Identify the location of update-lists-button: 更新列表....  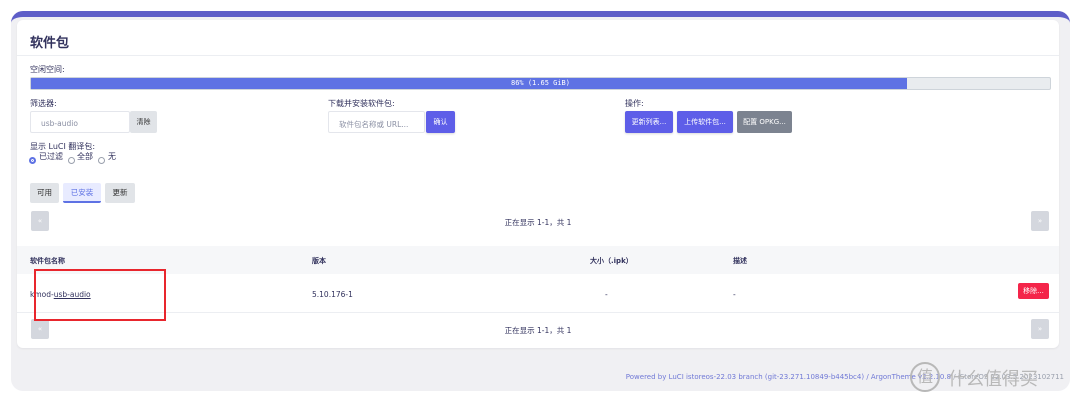
(649, 122).